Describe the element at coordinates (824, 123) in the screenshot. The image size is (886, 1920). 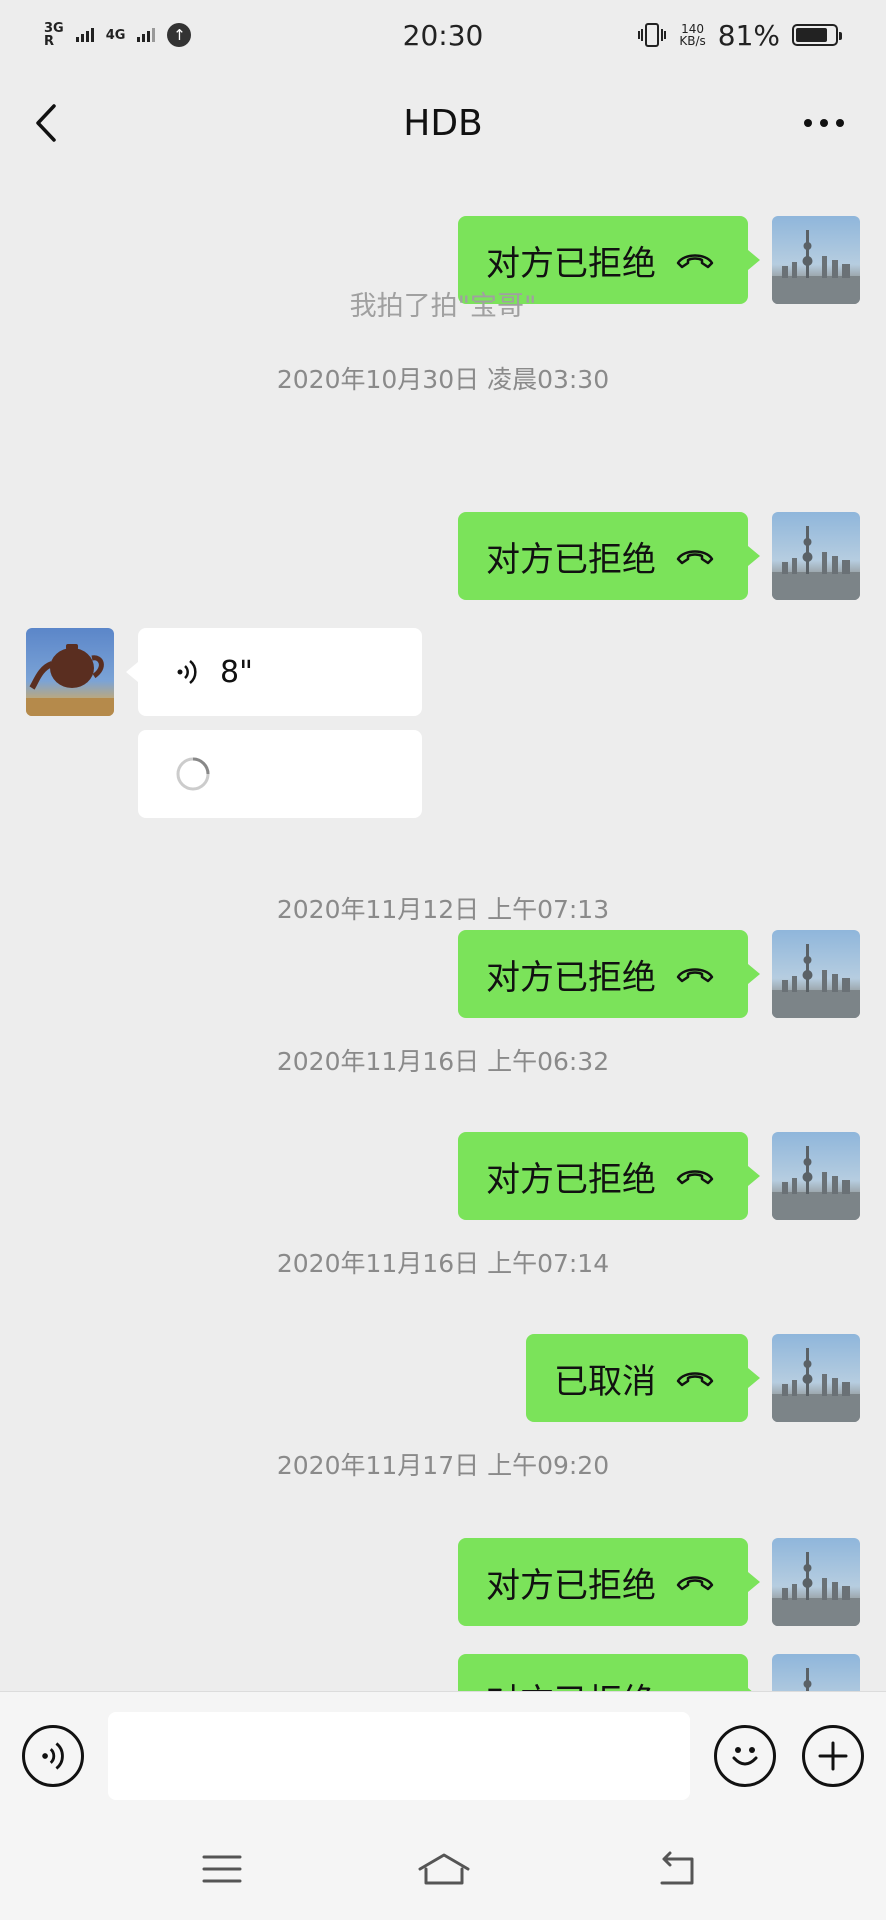
I see `more-dots-icon` at that location.